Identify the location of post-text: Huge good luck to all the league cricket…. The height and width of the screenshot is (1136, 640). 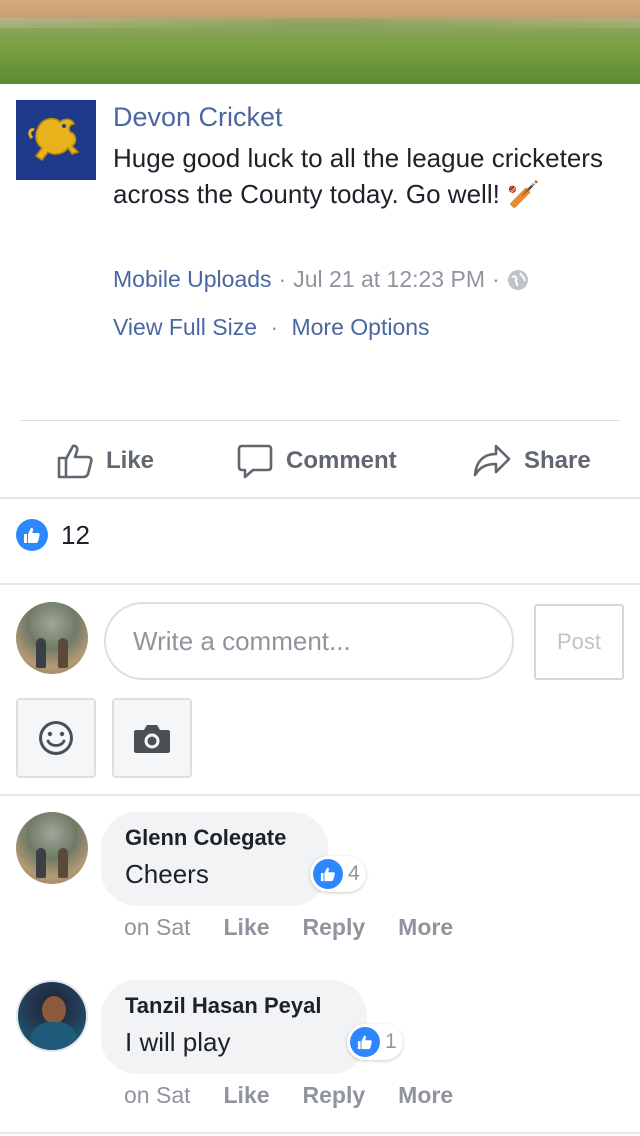
(358, 176).